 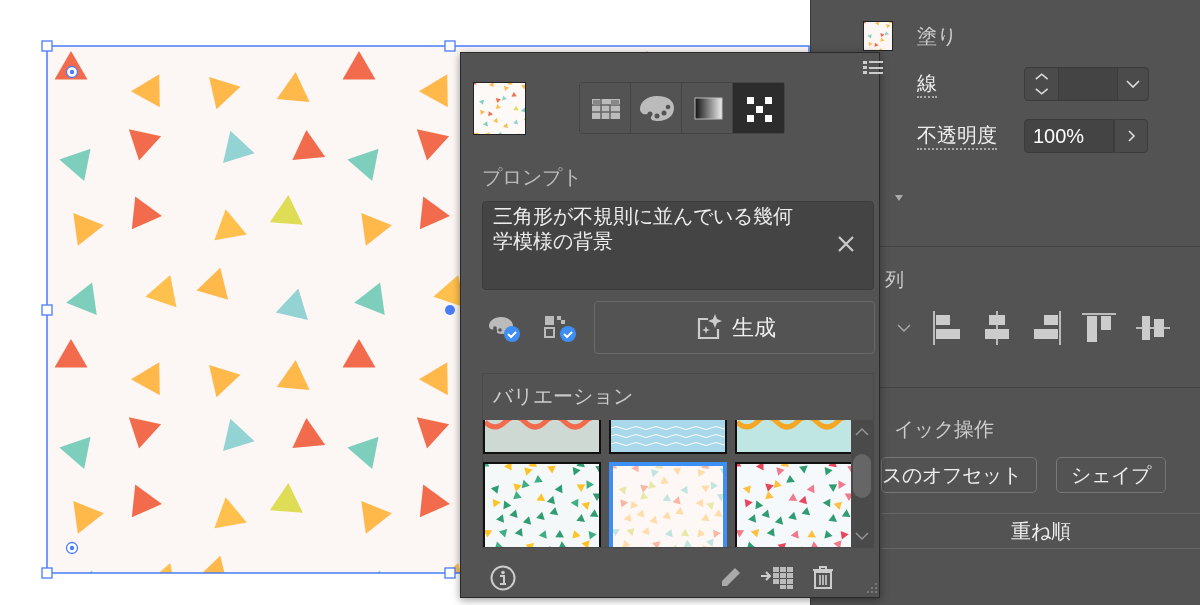 What do you see at coordinates (734, 327) in the screenshot?
I see `generate-button: 生成` at bounding box center [734, 327].